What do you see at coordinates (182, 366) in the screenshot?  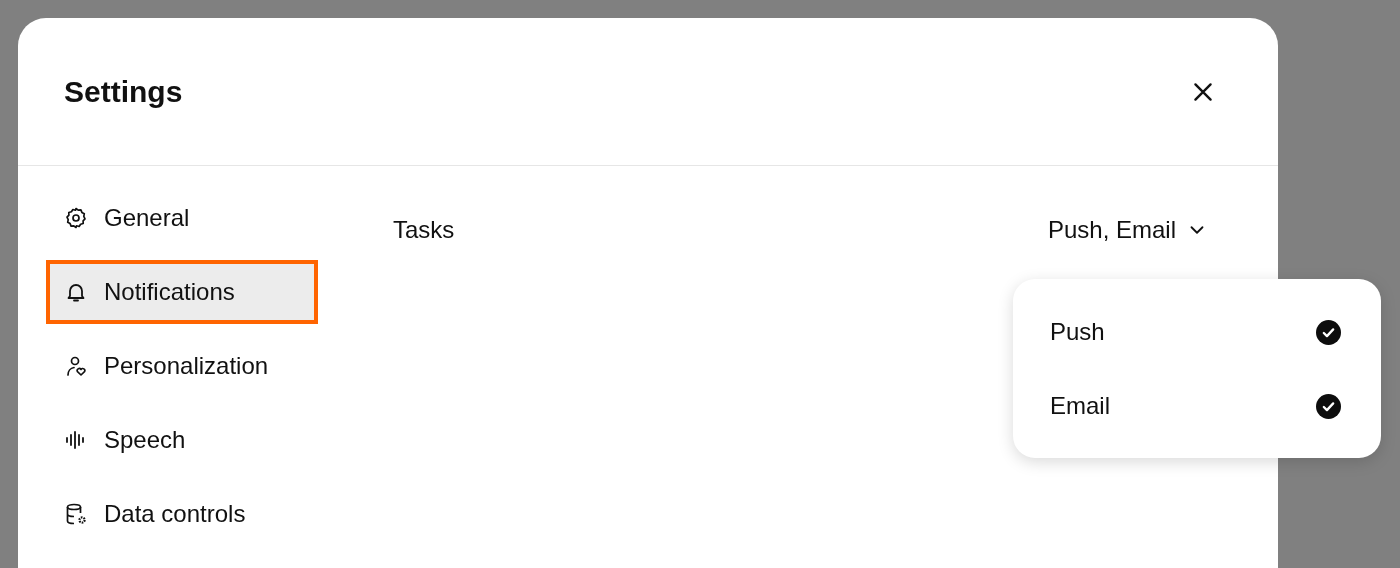 I see `sidebar-item: Personalization` at bounding box center [182, 366].